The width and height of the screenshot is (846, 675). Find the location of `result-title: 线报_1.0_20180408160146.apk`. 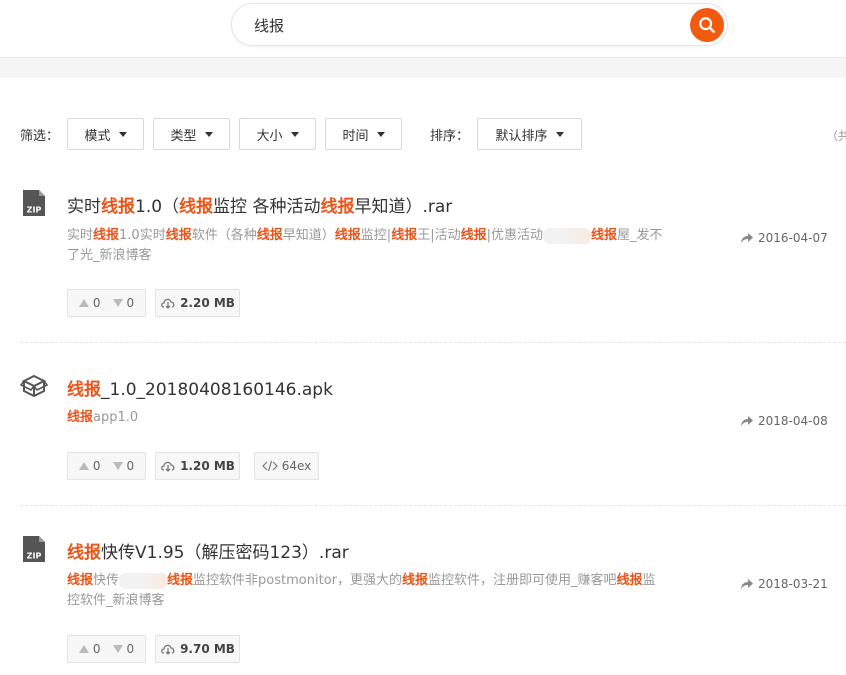

result-title: 线报_1.0_20180408160146.apk is located at coordinates (200, 387).